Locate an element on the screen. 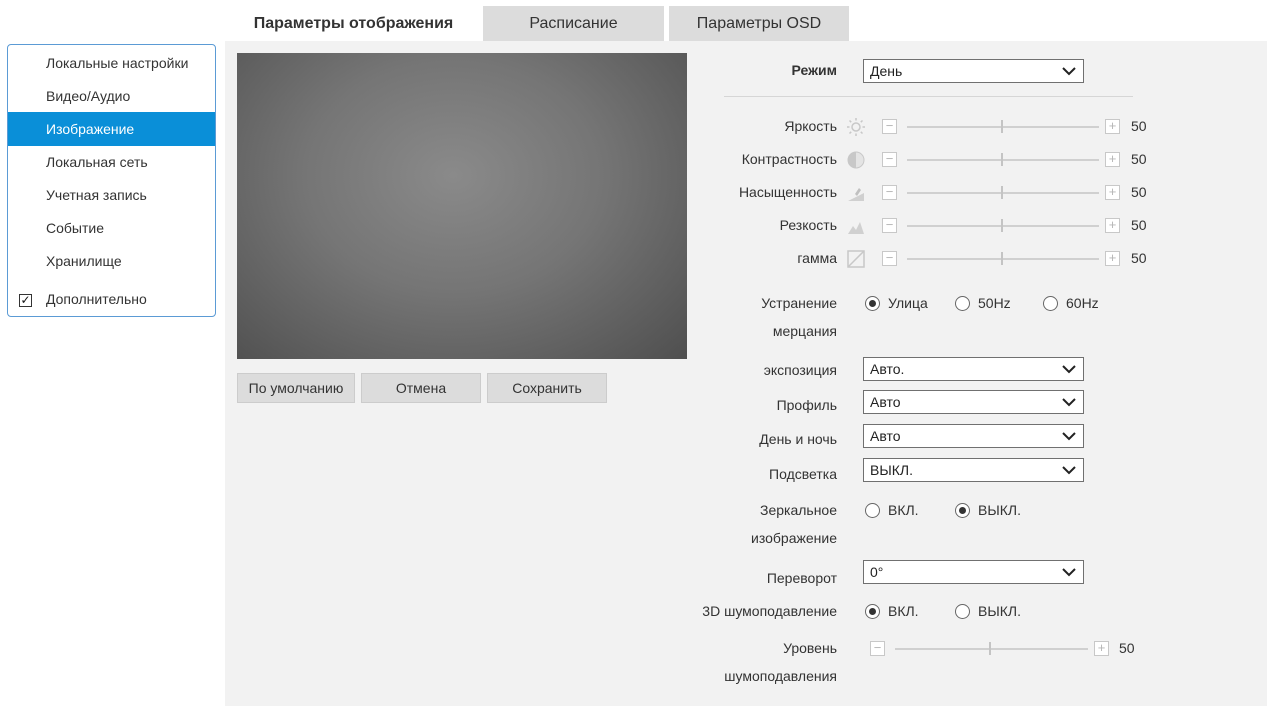 This screenshot has height=706, width=1270. backlight-select-value: ВЫКЛ. is located at coordinates (891, 470).